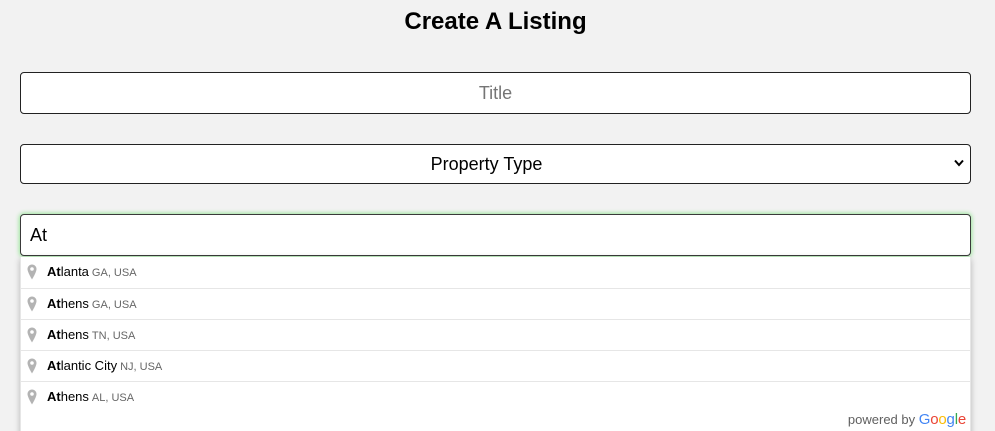  Describe the element at coordinates (961, 419) in the screenshot. I see `google-logo-letter: e` at that location.